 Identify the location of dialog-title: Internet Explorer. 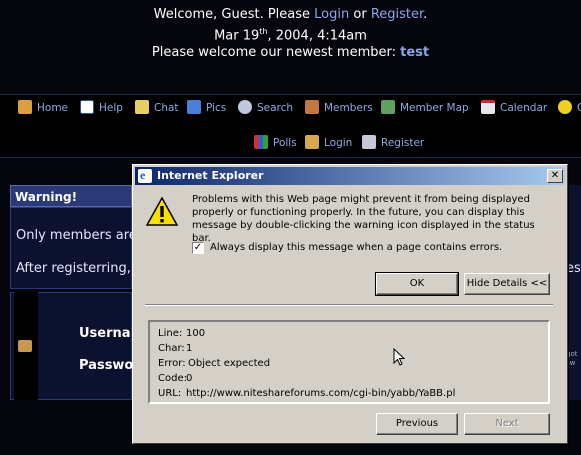
(210, 175).